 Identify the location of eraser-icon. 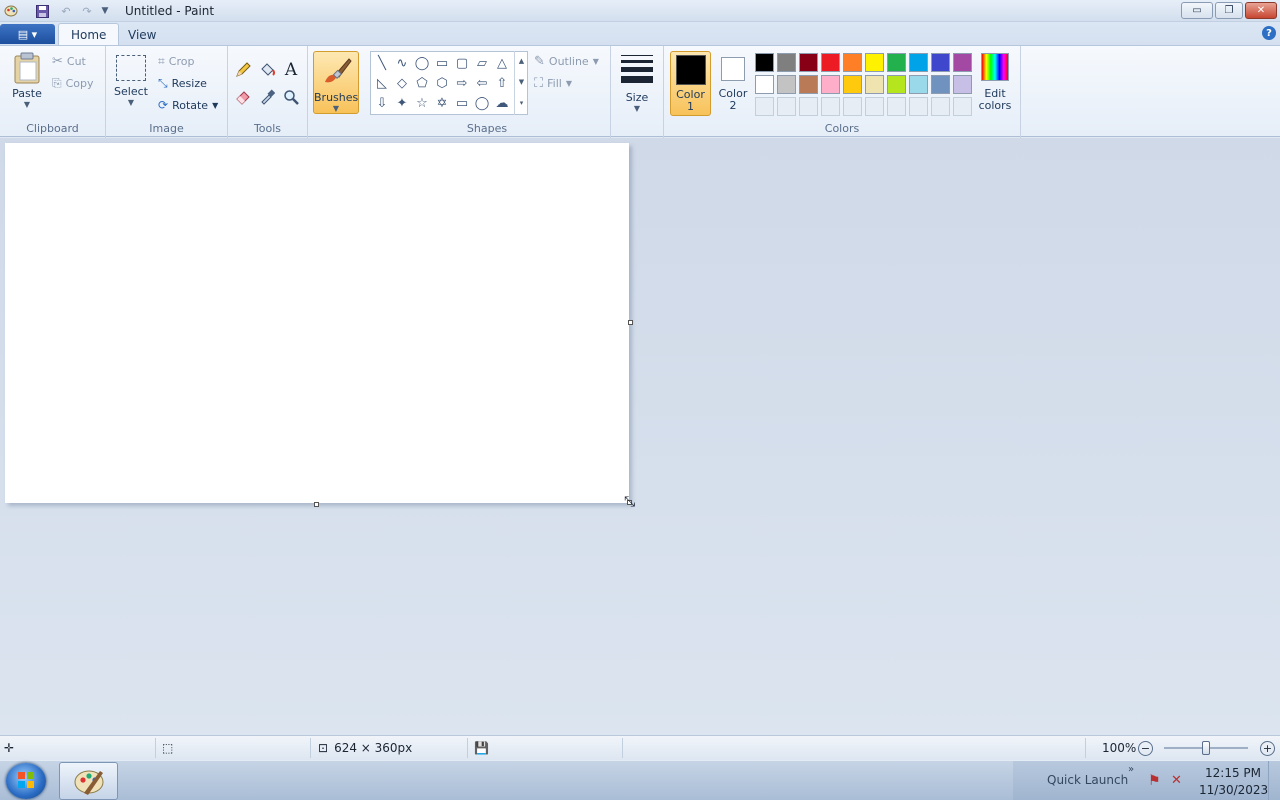
(243, 97).